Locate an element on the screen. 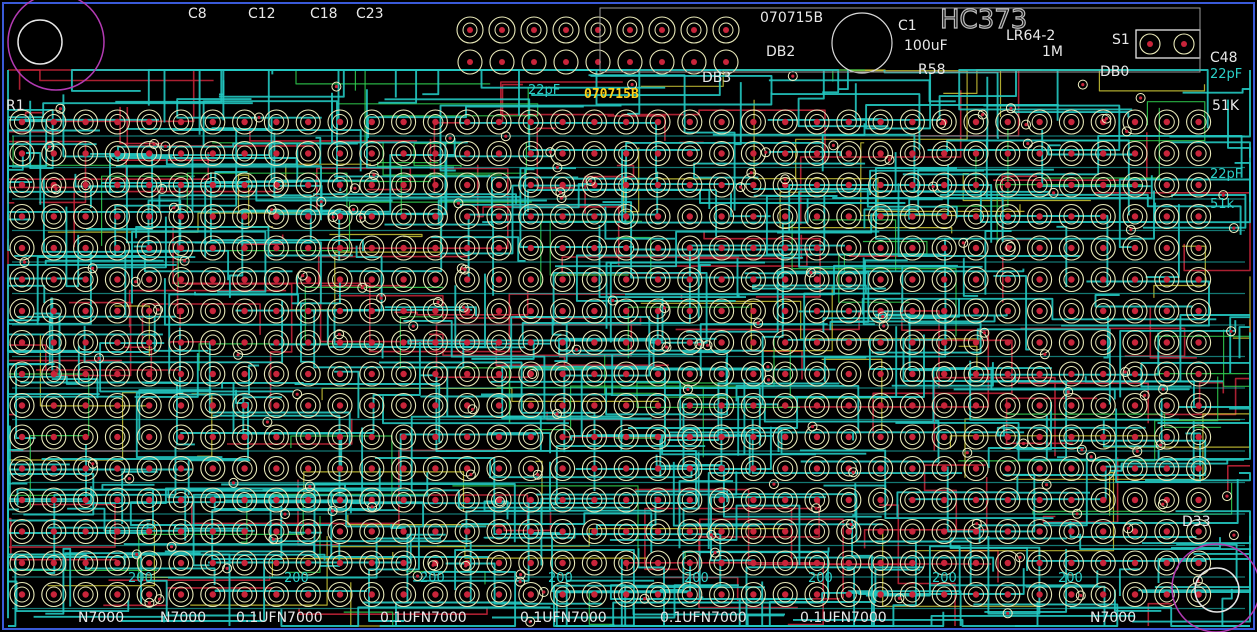 Image resolution: width=1257 pixels, height=632 pixels. header-connector-row is located at coordinates (825, 45).